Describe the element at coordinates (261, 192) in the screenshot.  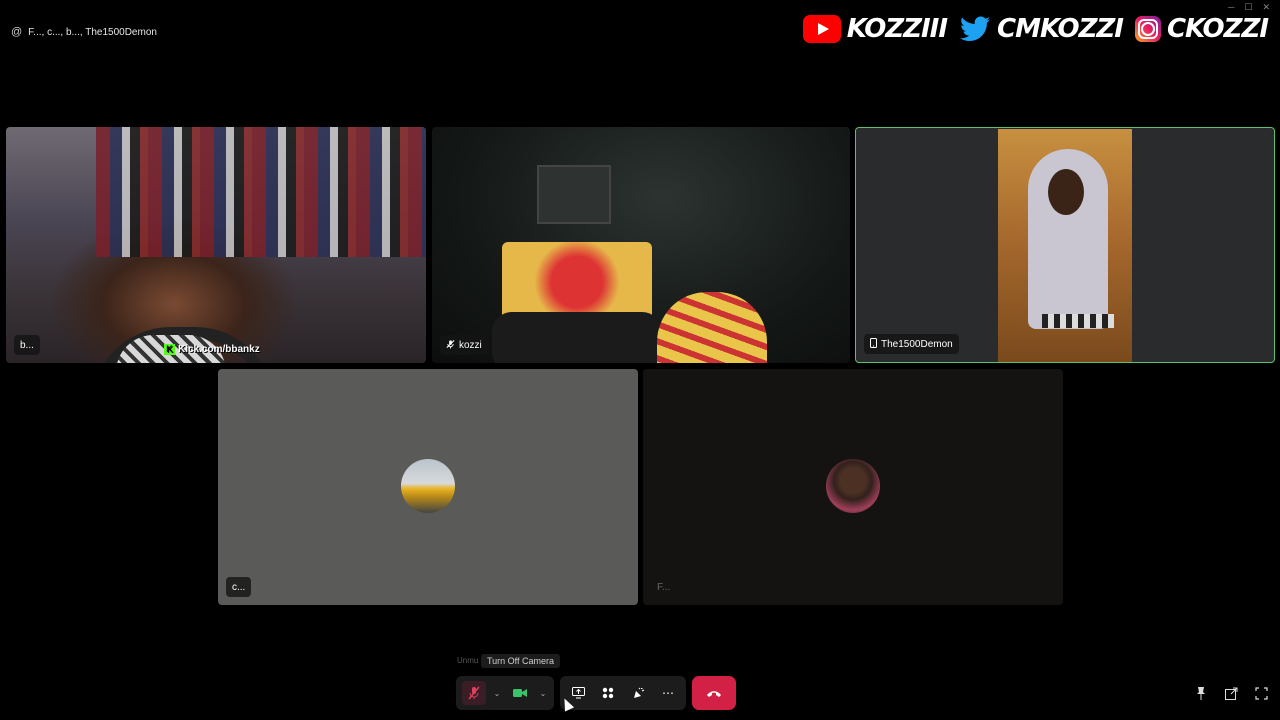
I see `background-clothes` at that location.